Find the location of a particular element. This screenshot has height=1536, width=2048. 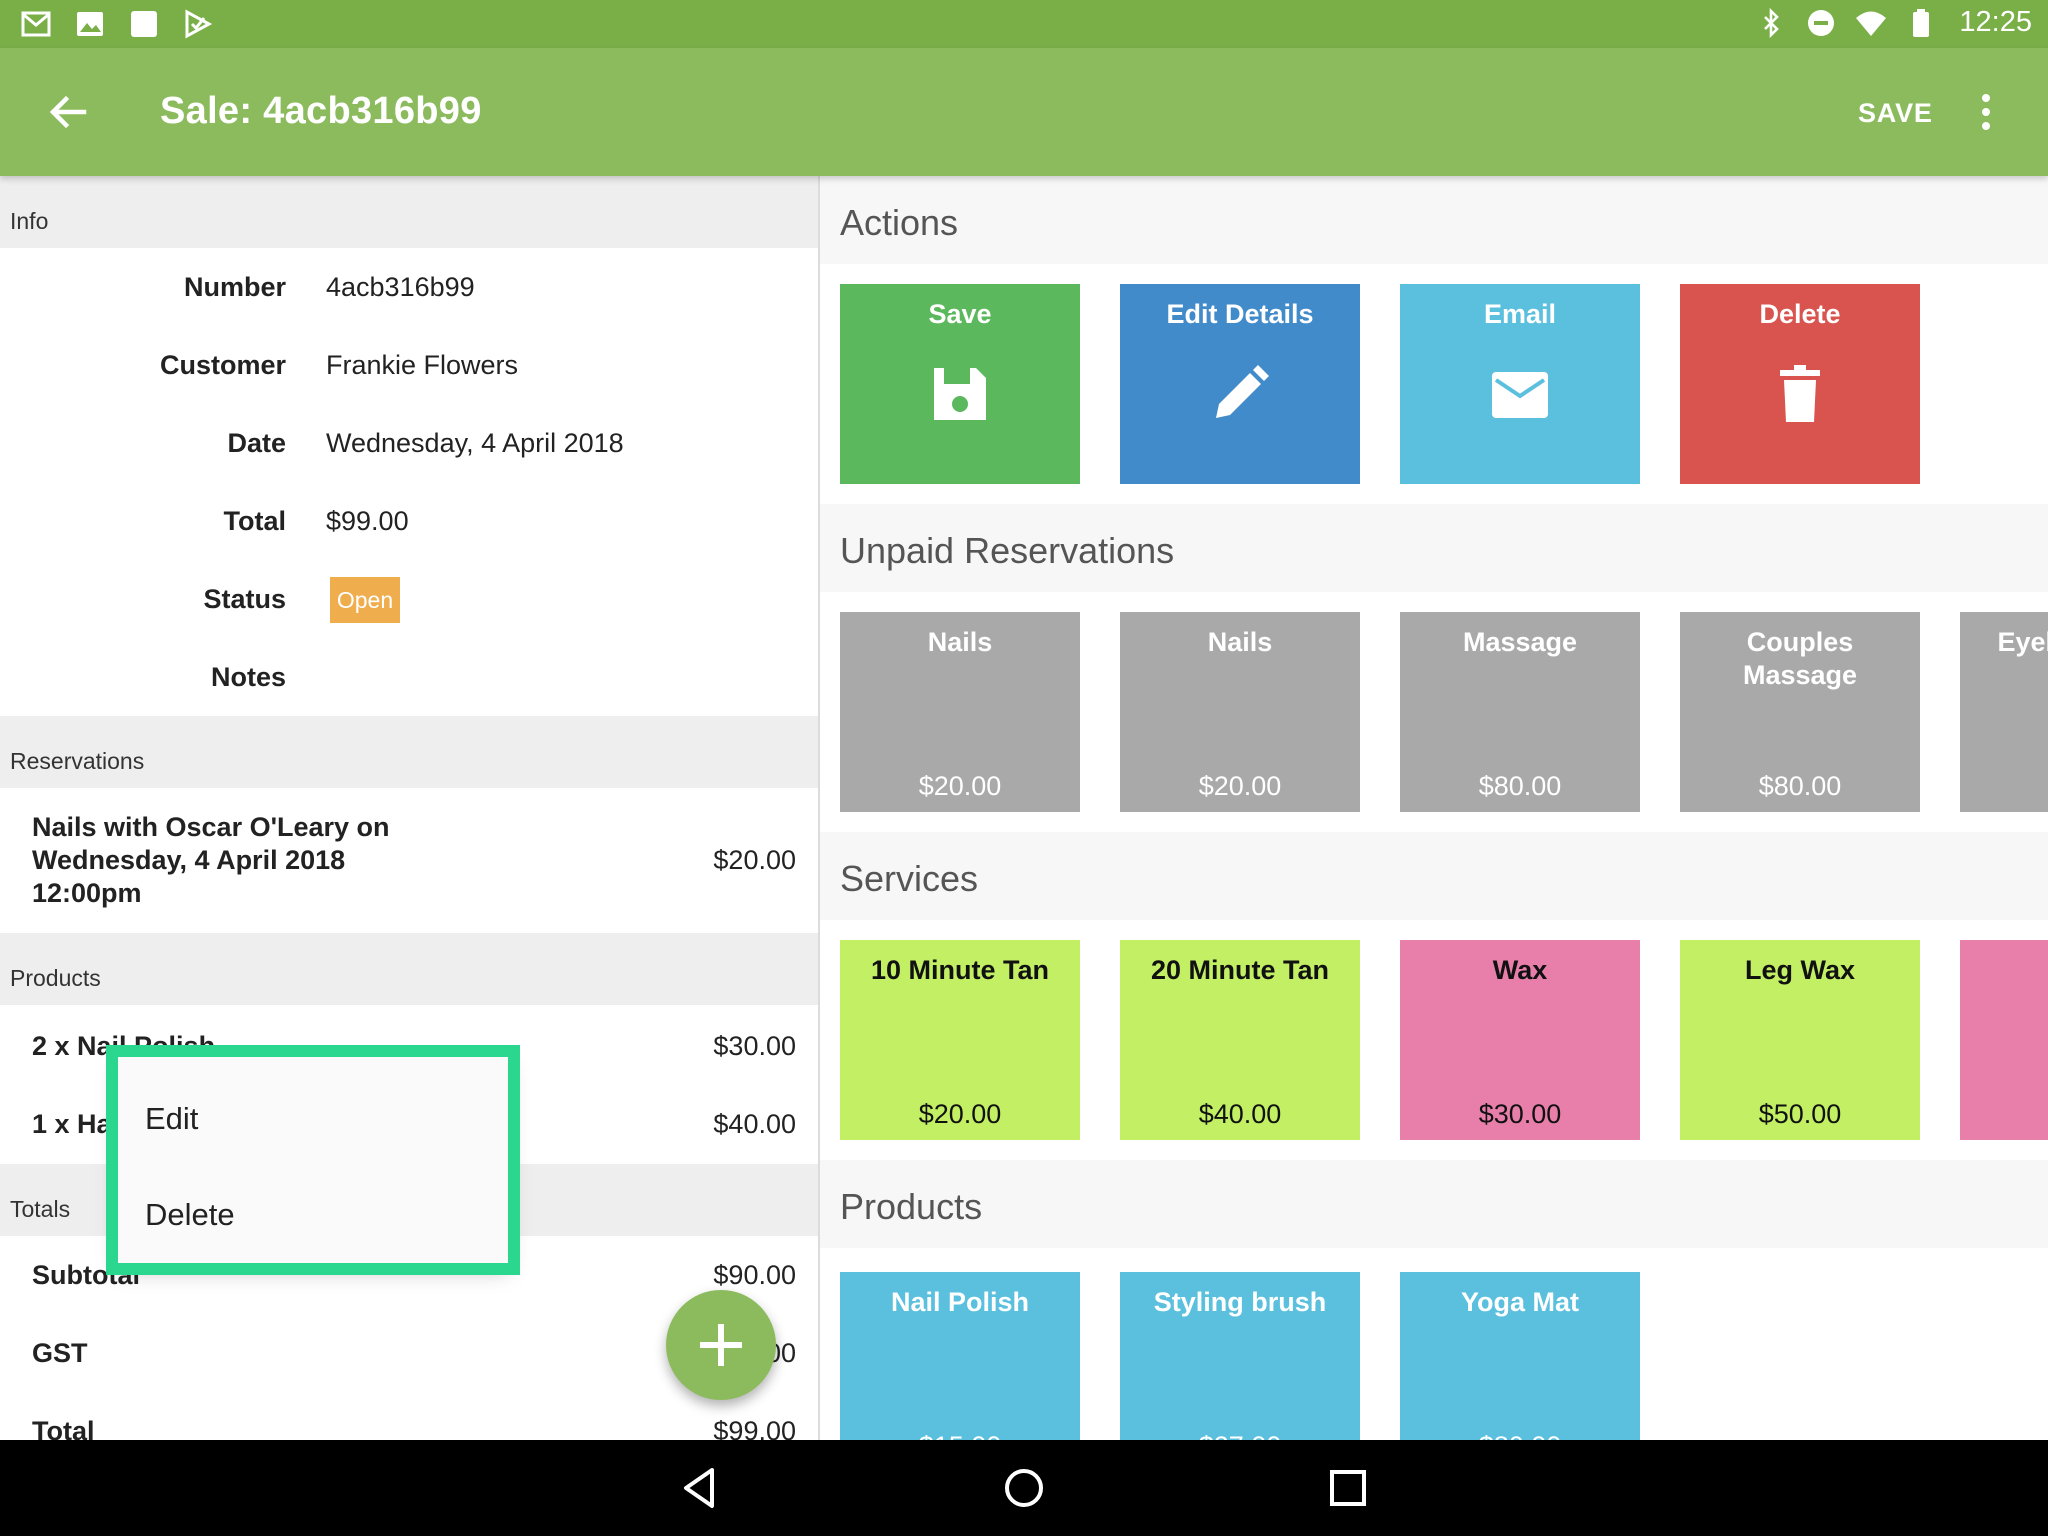

bluetooth-icon is located at coordinates (1772, 22).